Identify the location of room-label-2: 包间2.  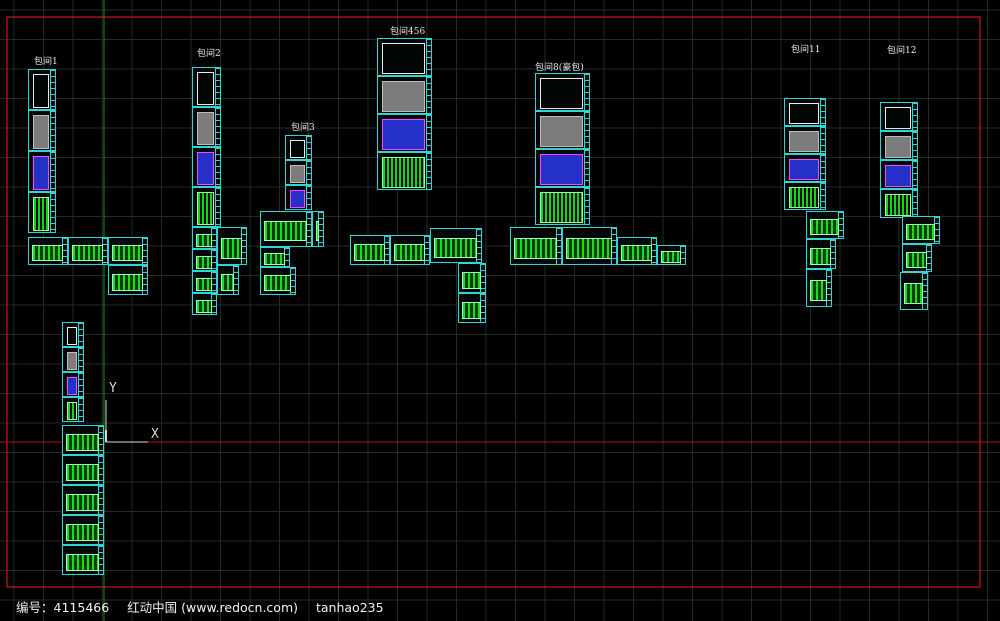
(209, 54).